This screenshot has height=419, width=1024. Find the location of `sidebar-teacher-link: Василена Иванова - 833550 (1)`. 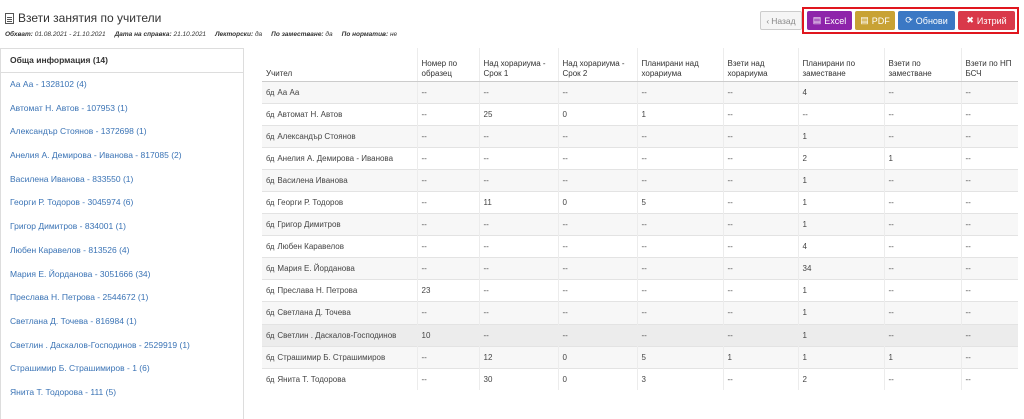

sidebar-teacher-link: Василена Иванова - 833550 (1) is located at coordinates (122, 180).